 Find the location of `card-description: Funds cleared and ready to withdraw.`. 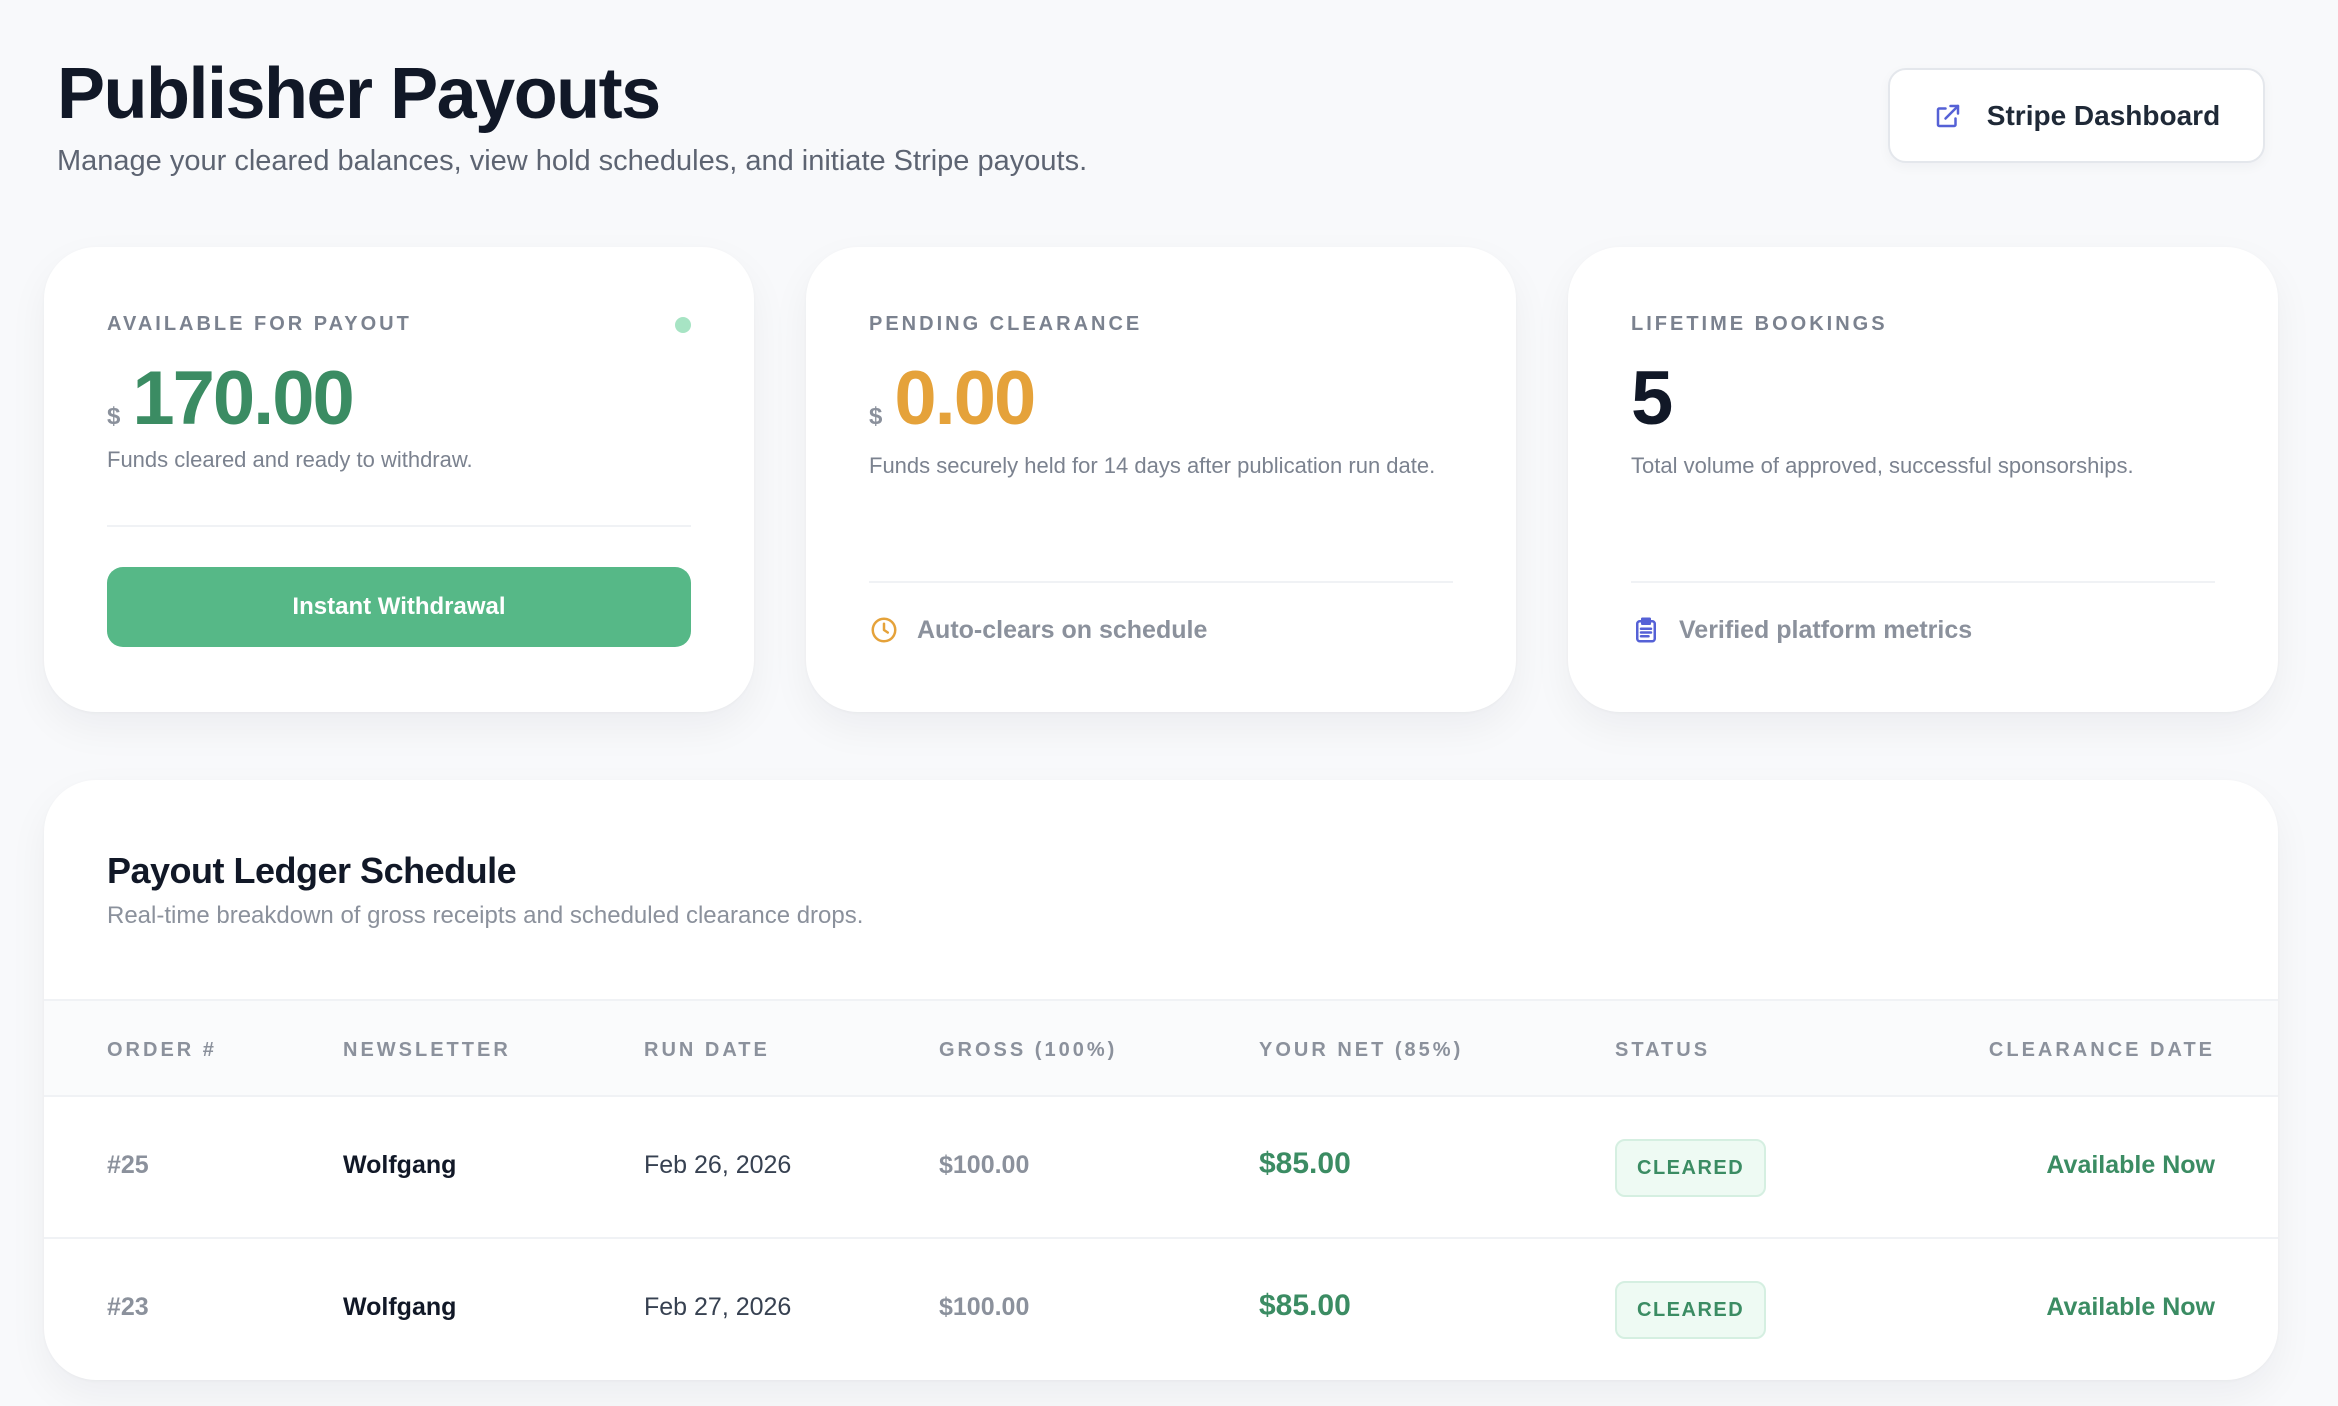

card-description: Funds cleared and ready to withdraw. is located at coordinates (290, 459).